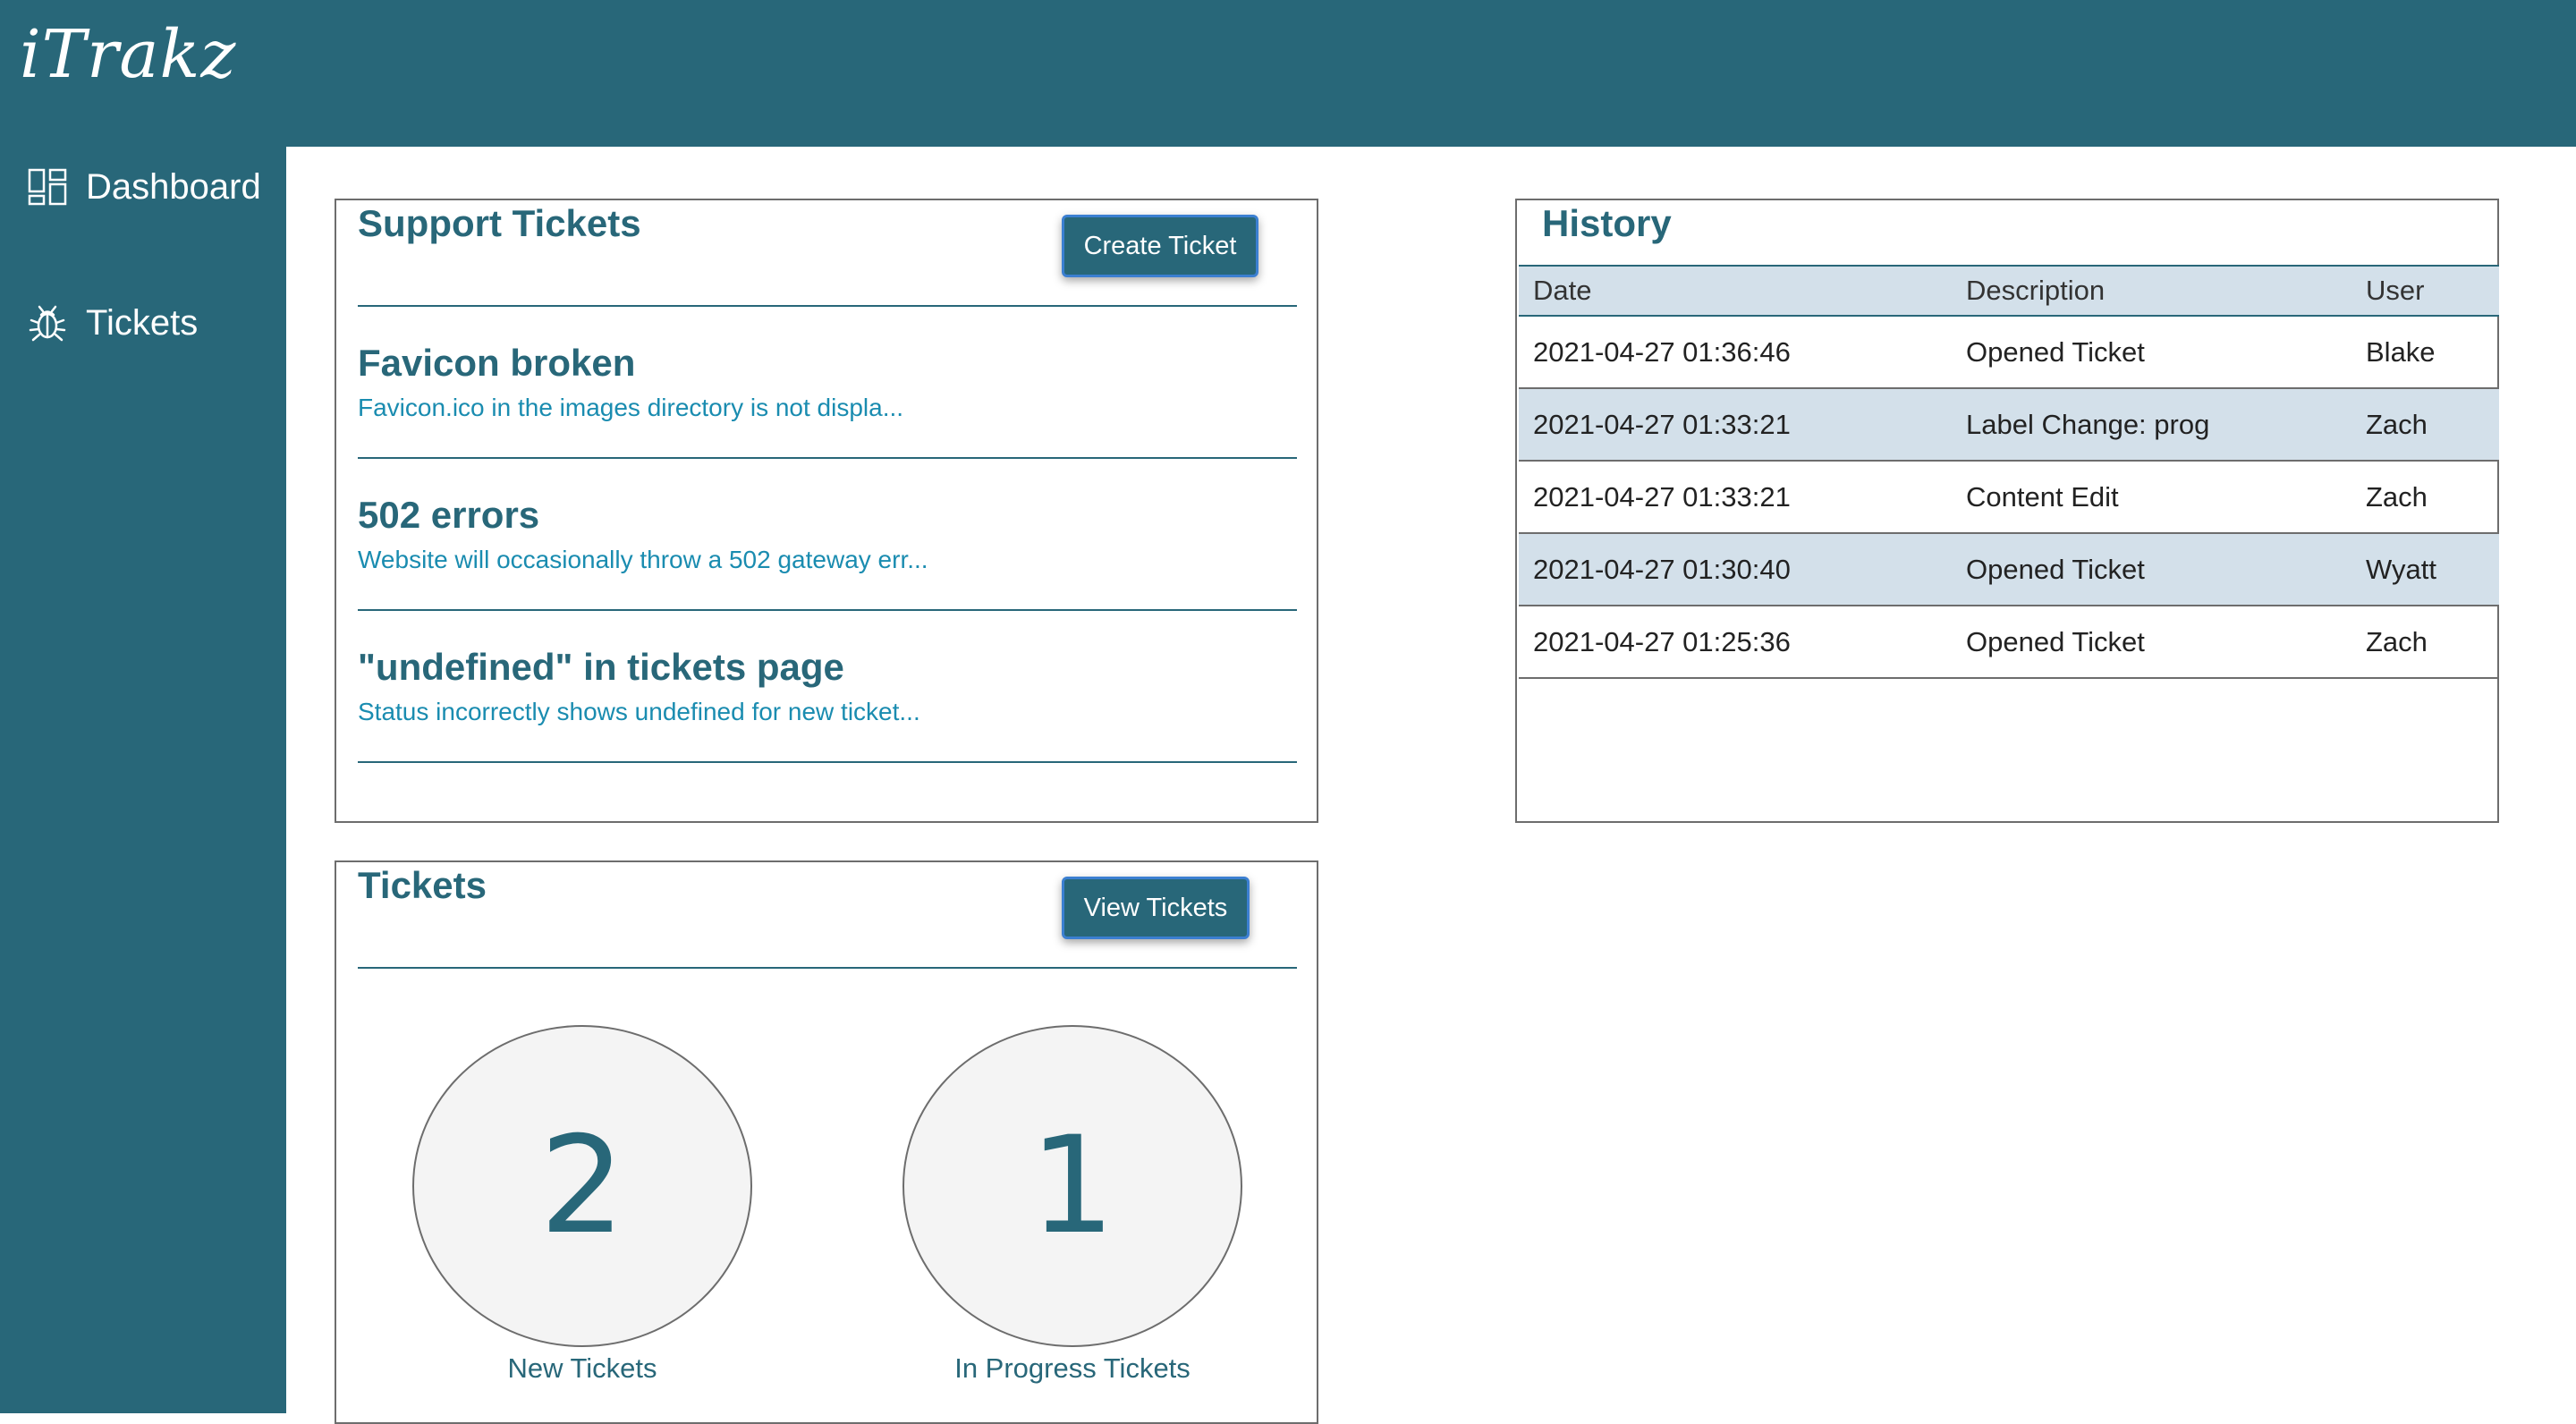 The height and width of the screenshot is (1424, 2576). I want to click on history-description: Content Edit, so click(2042, 496).